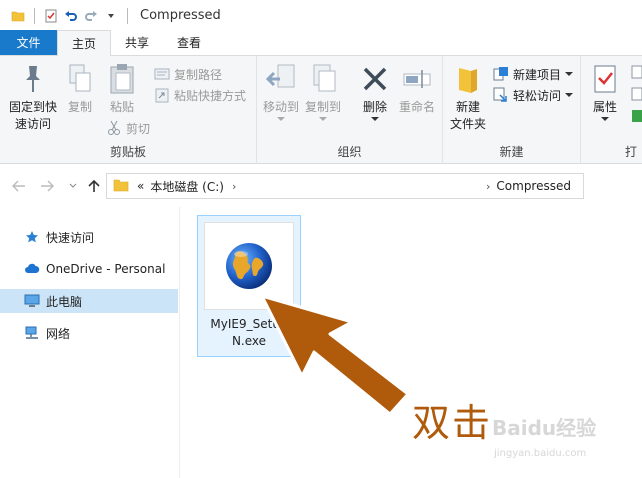 This screenshot has width=642, height=478. What do you see at coordinates (70, 237) in the screenshot?
I see `nav-item-label: 快速访问` at bounding box center [70, 237].